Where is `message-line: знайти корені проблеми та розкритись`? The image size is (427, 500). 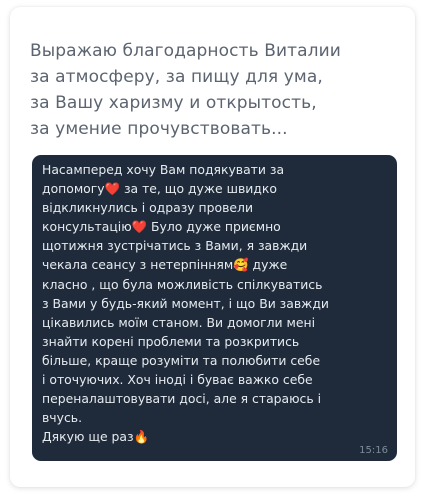 message-line: знайти корені проблеми та розкритись is located at coordinates (171, 341).